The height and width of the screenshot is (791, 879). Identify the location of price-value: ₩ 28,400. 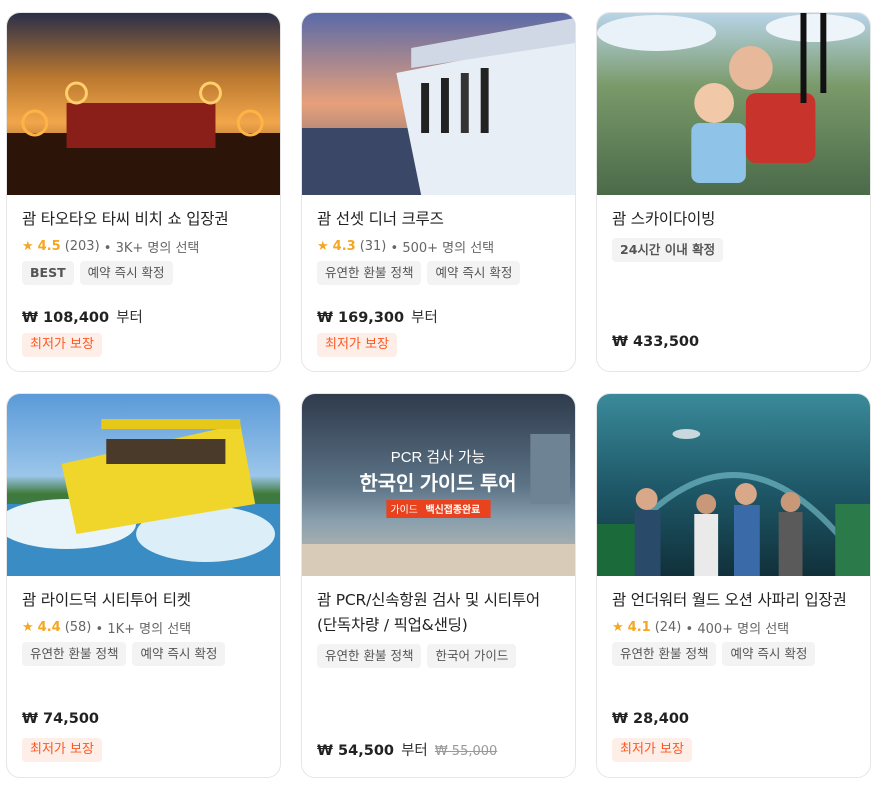
(650, 719).